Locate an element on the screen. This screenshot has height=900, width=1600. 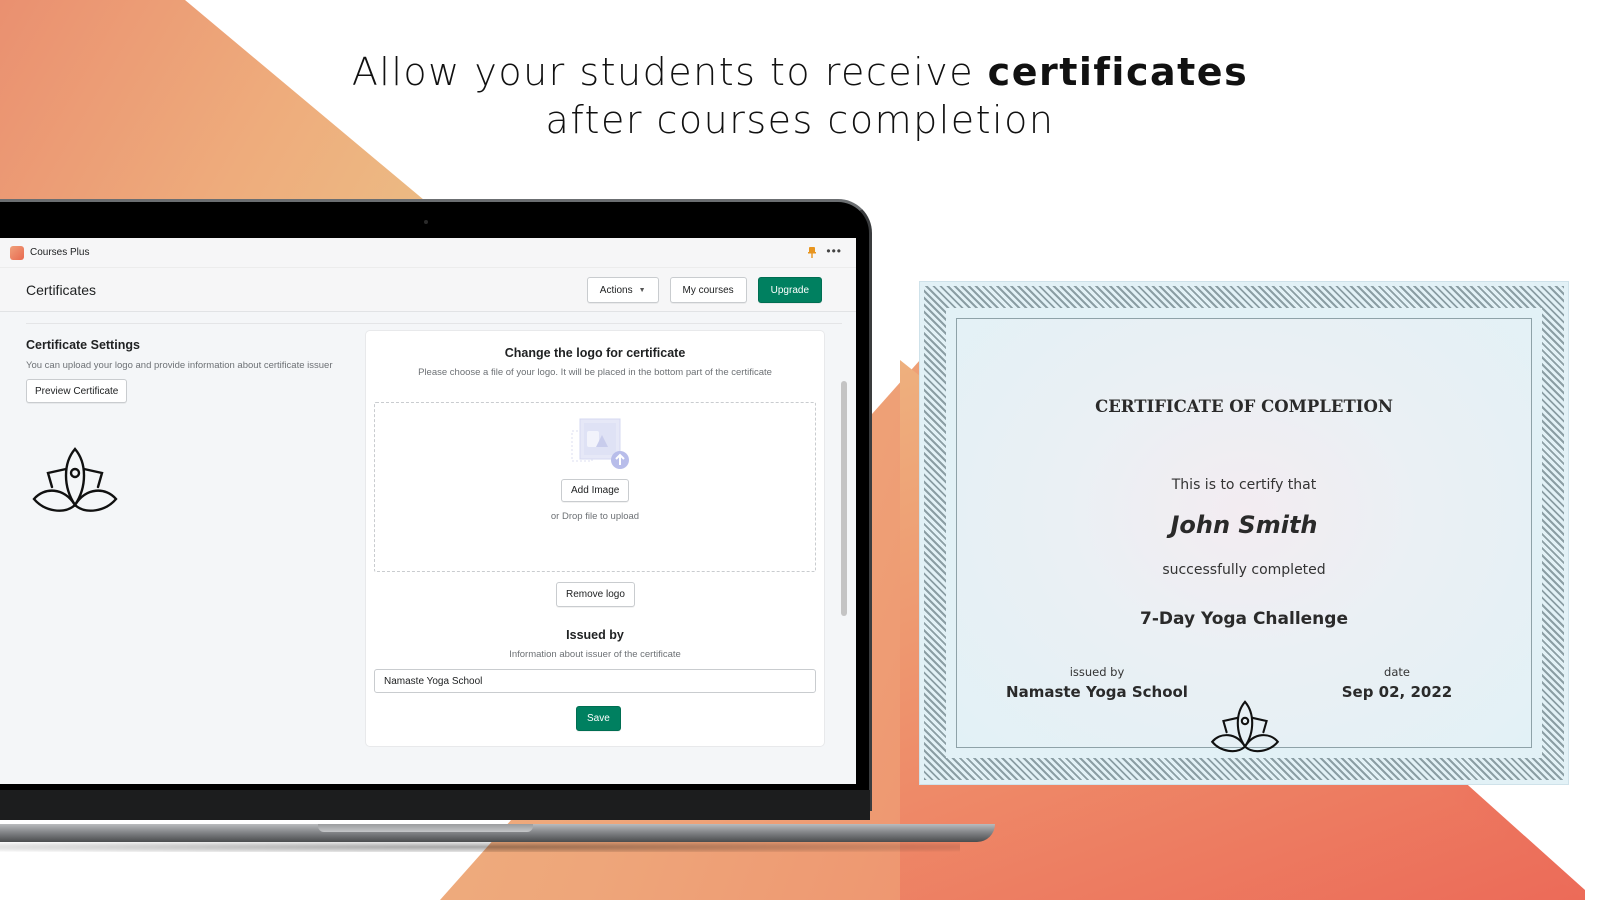
header-actions: Actions ▼ My courses Upgrade is located at coordinates (704, 290).